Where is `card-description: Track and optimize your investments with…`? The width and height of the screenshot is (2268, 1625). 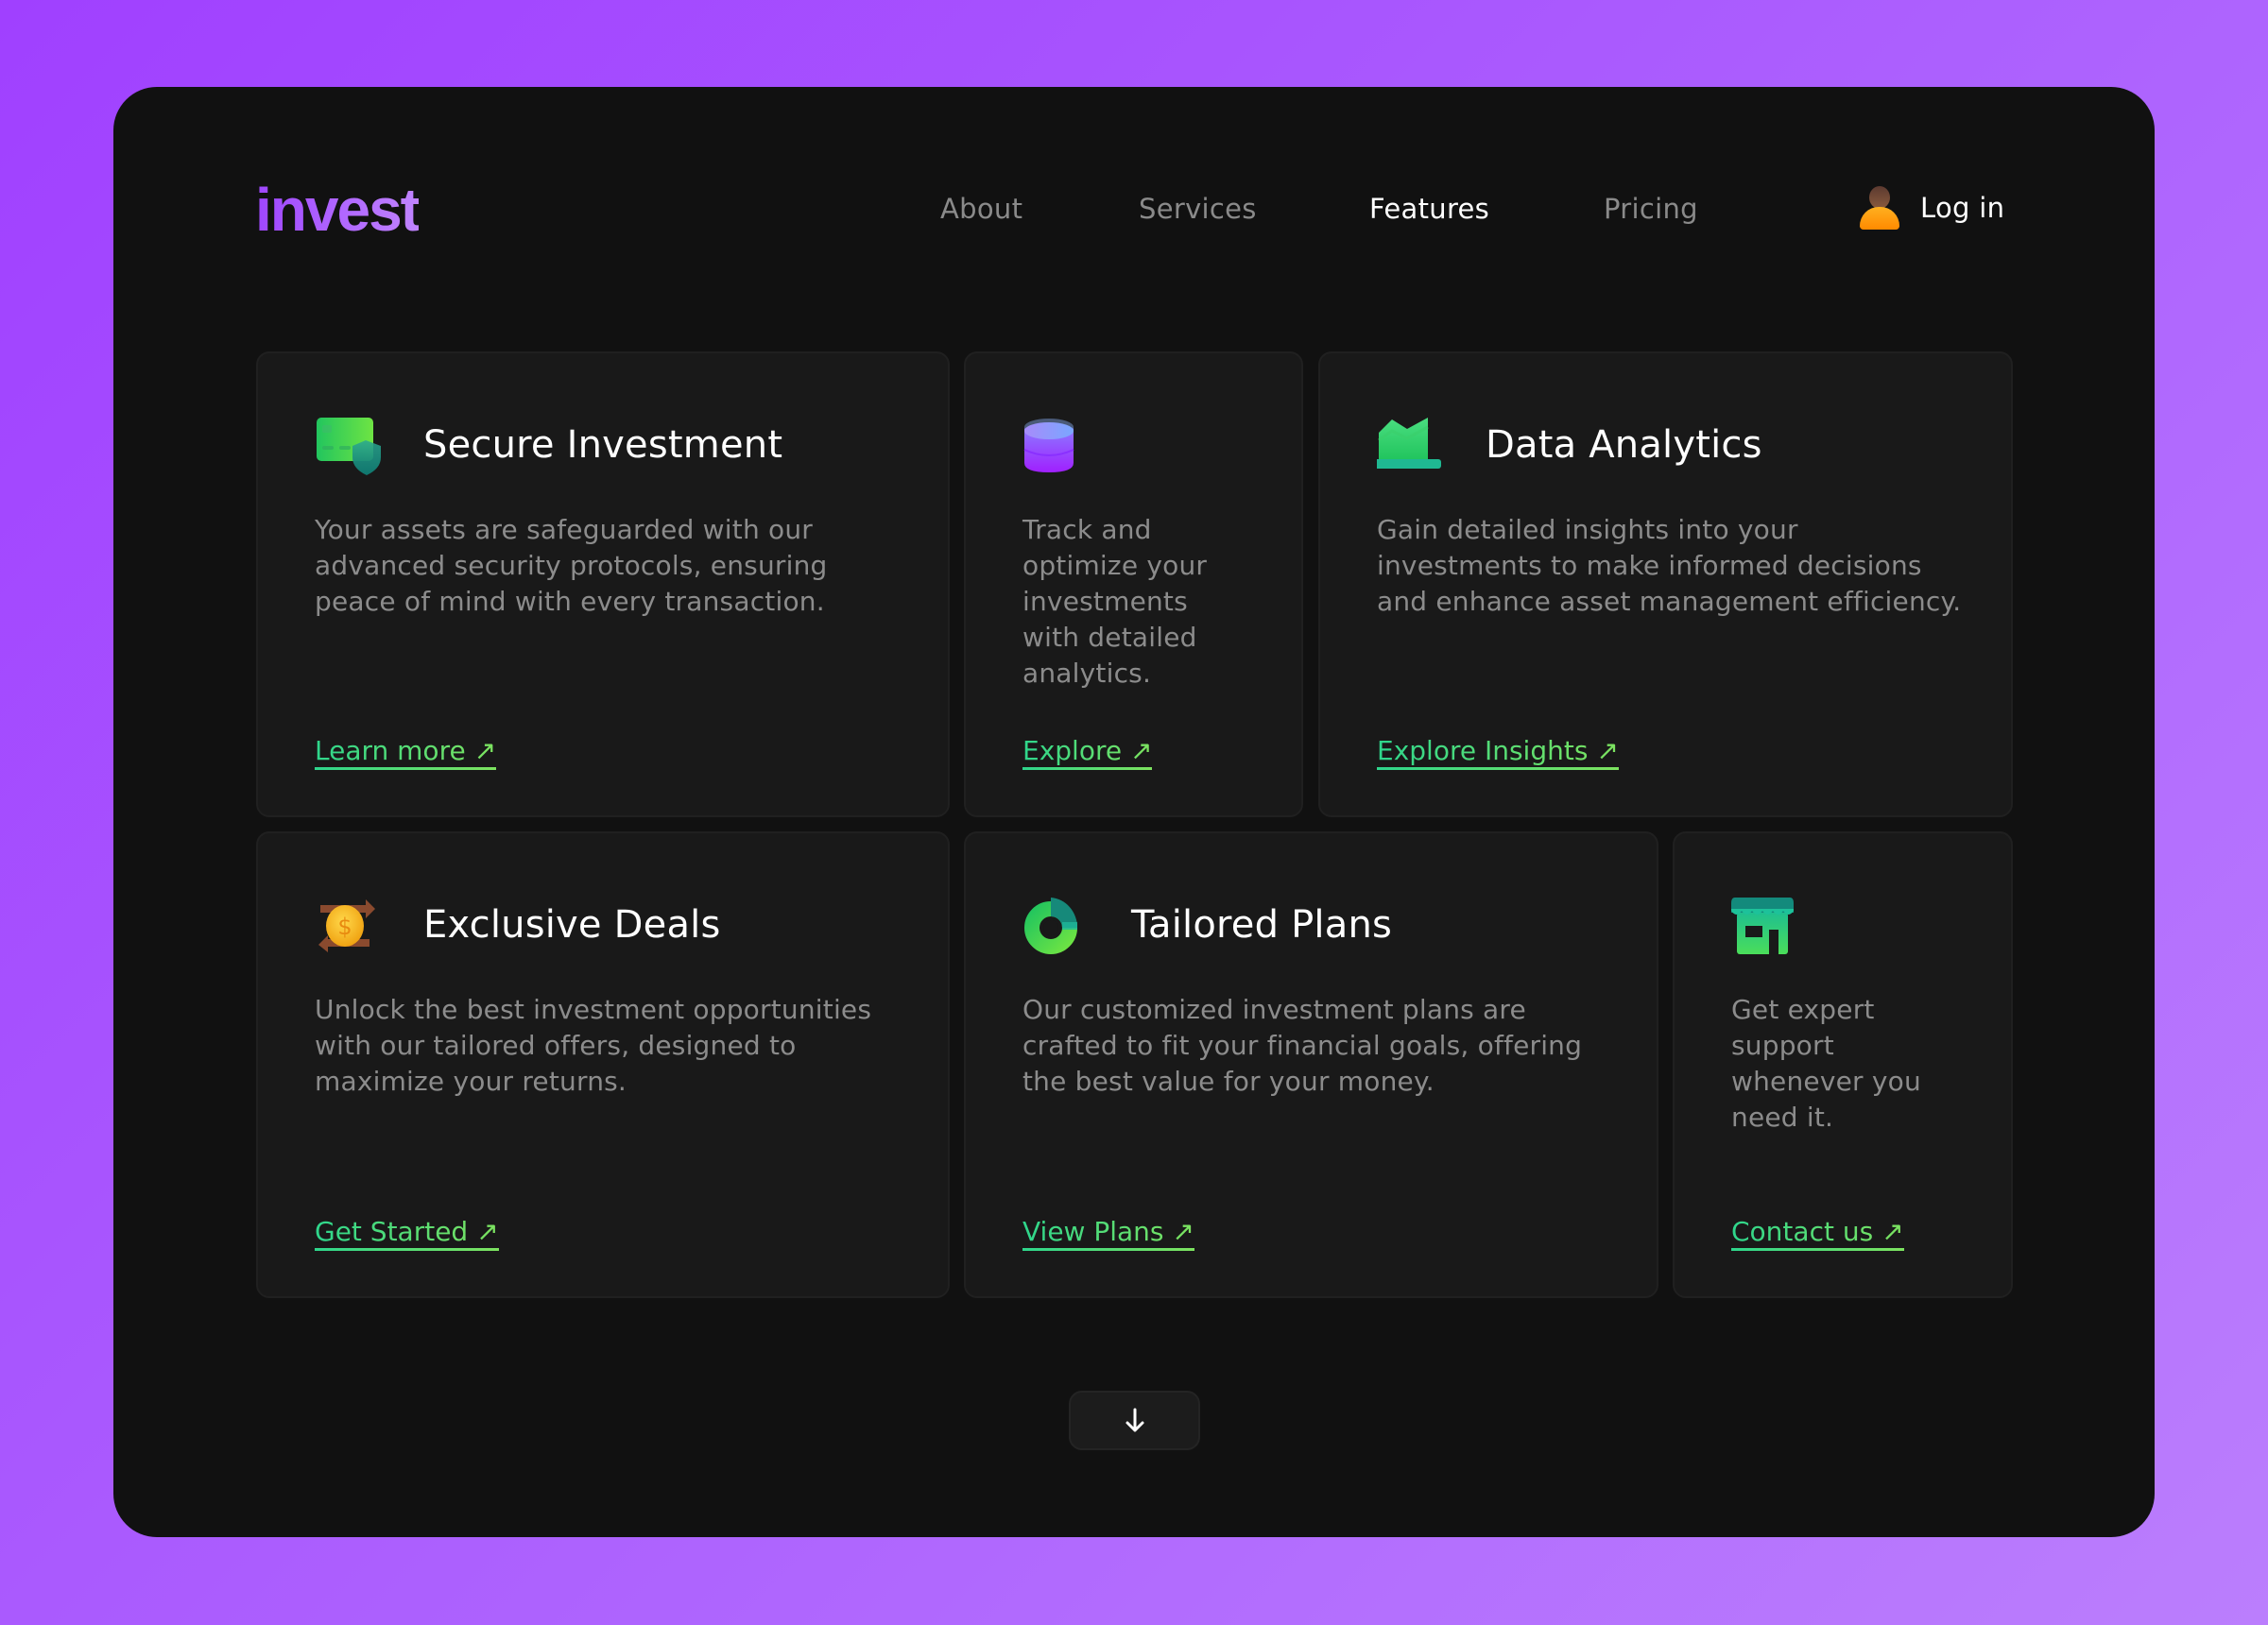
card-description: Track and optimize your investments with… is located at coordinates (1115, 602).